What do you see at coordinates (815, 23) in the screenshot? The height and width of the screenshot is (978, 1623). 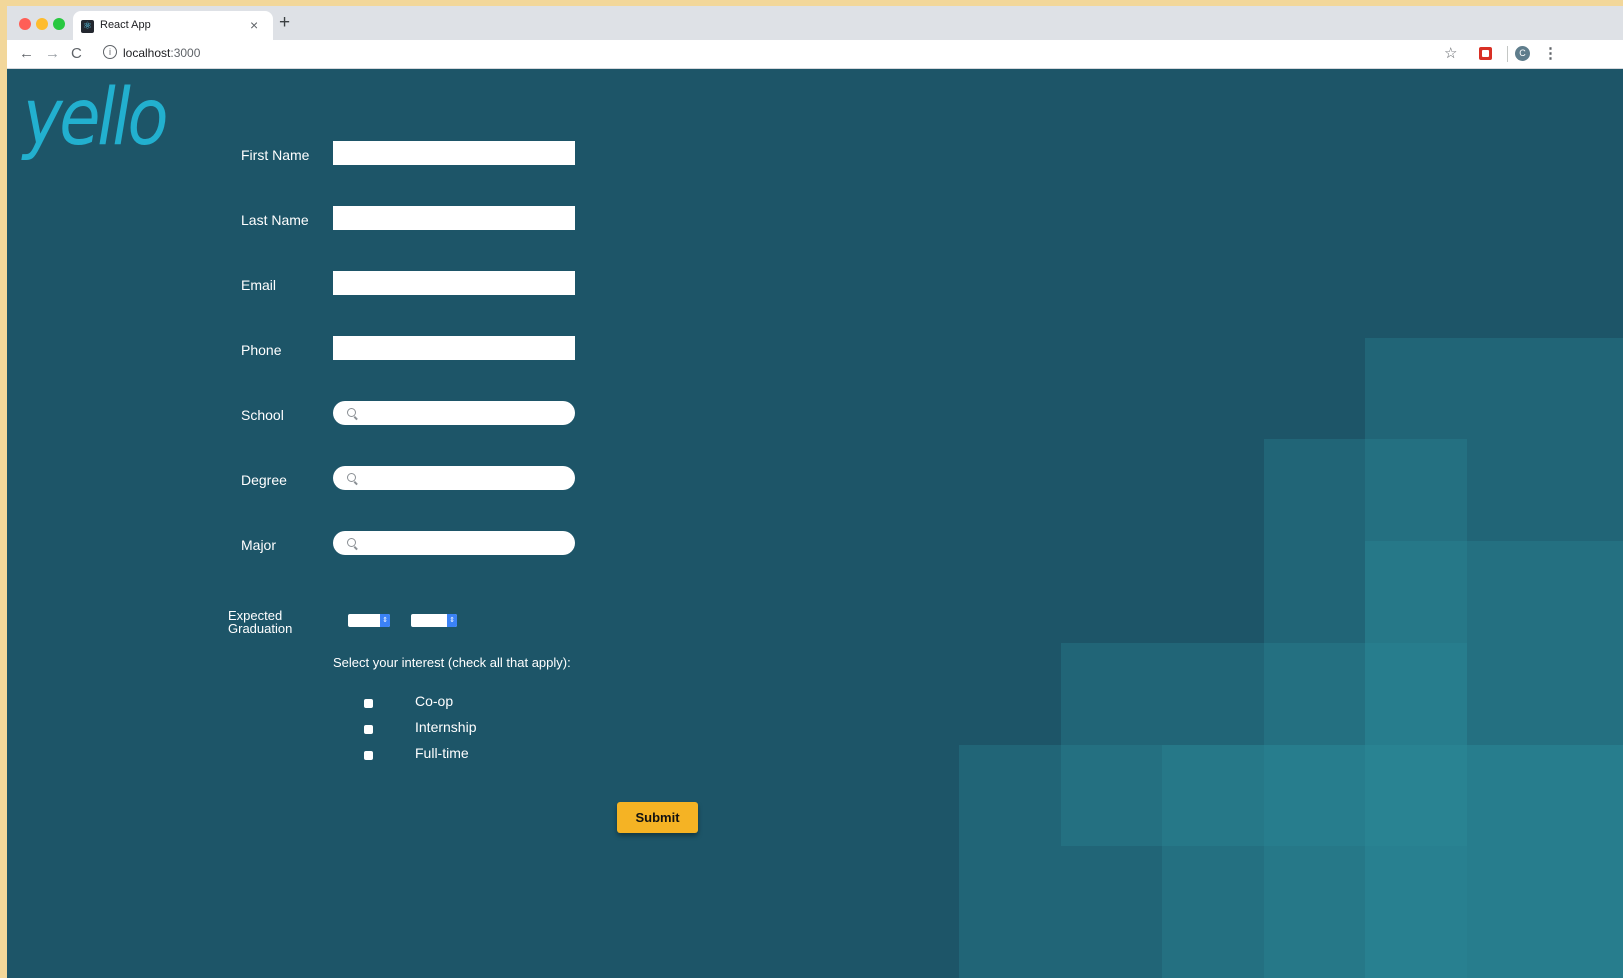 I see `tab-strip: ⚛ React App × +` at bounding box center [815, 23].